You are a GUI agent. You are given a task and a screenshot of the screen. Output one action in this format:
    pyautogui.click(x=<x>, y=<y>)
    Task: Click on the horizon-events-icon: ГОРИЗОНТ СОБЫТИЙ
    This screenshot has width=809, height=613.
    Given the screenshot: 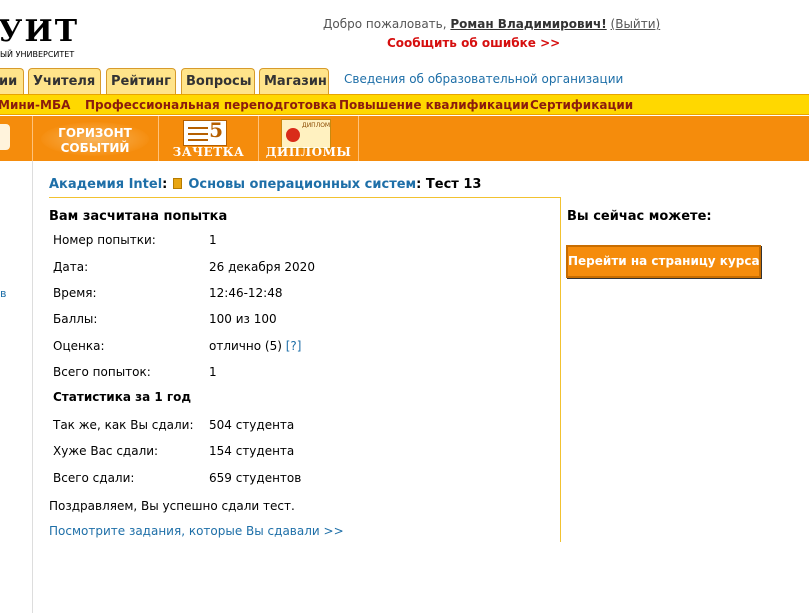 What is the action you would take?
    pyautogui.click(x=95, y=139)
    